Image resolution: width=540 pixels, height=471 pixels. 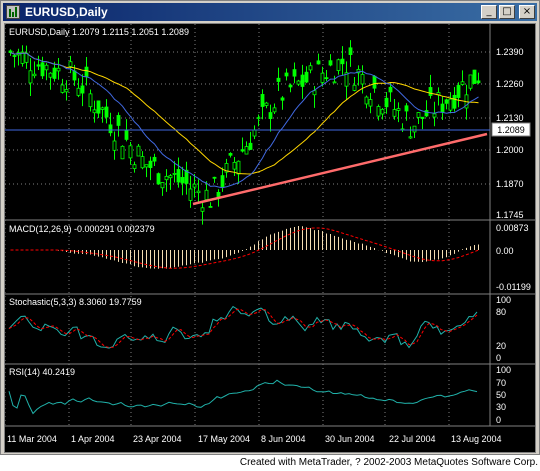 I want to click on macd-tick: -0.01199, so click(x=513, y=287).